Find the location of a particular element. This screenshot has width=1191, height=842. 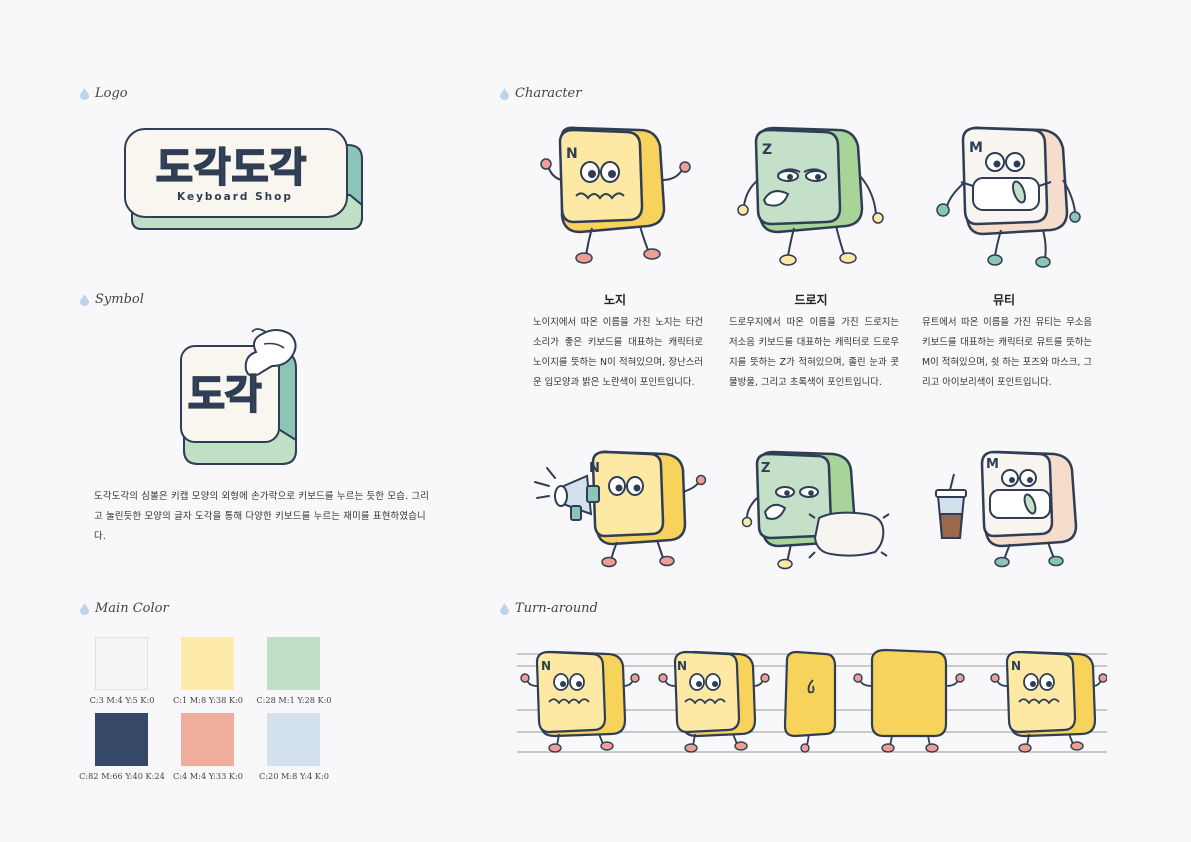

section-title-symbol: Symbol is located at coordinates (112, 299).